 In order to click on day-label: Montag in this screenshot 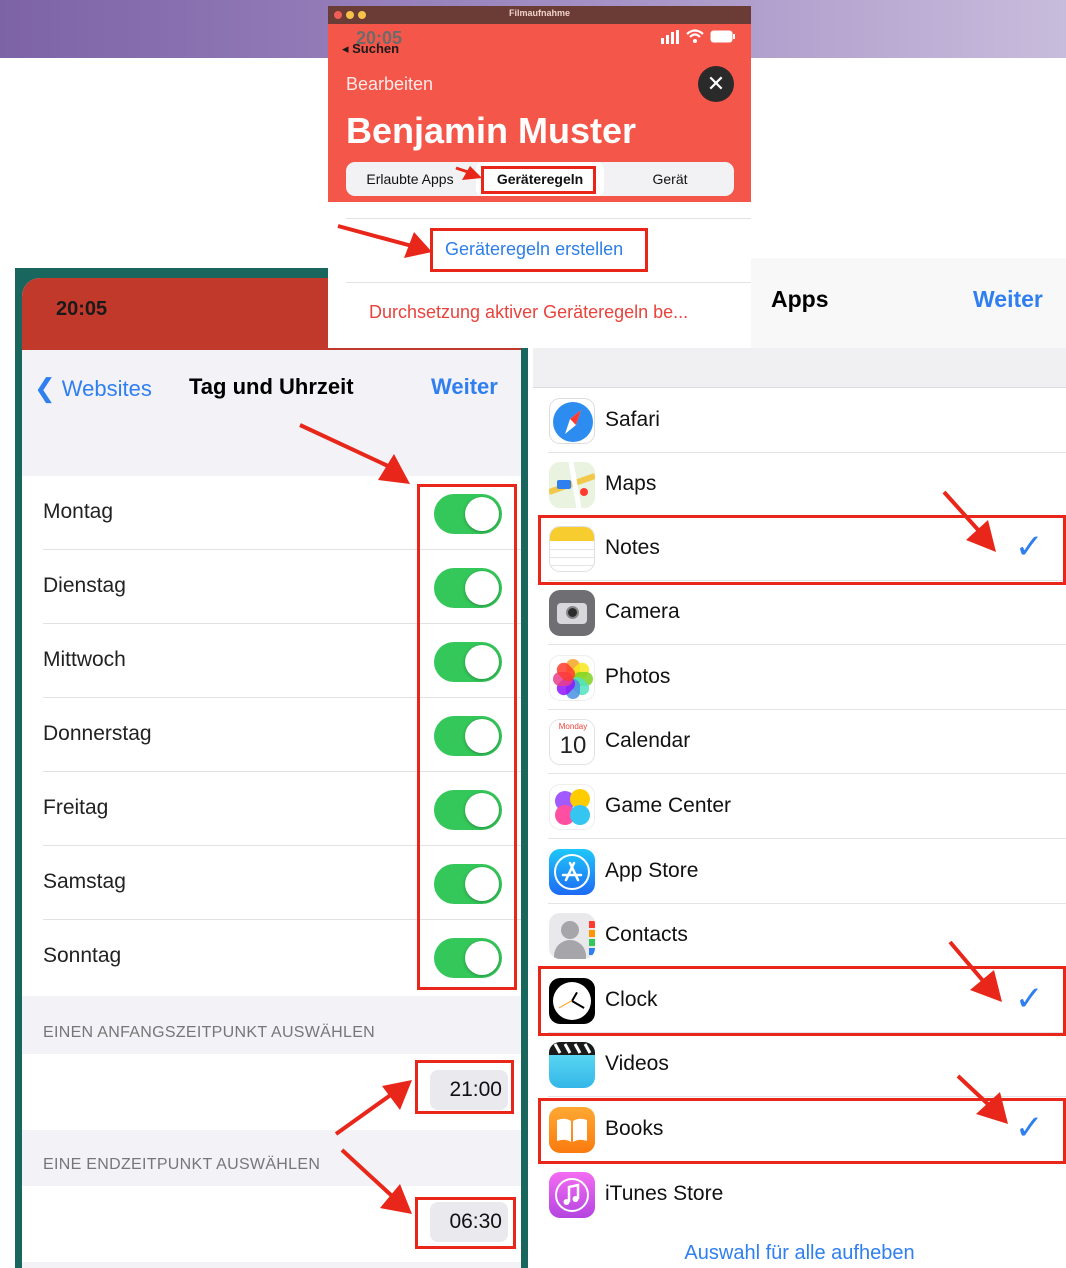, I will do `click(78, 511)`.